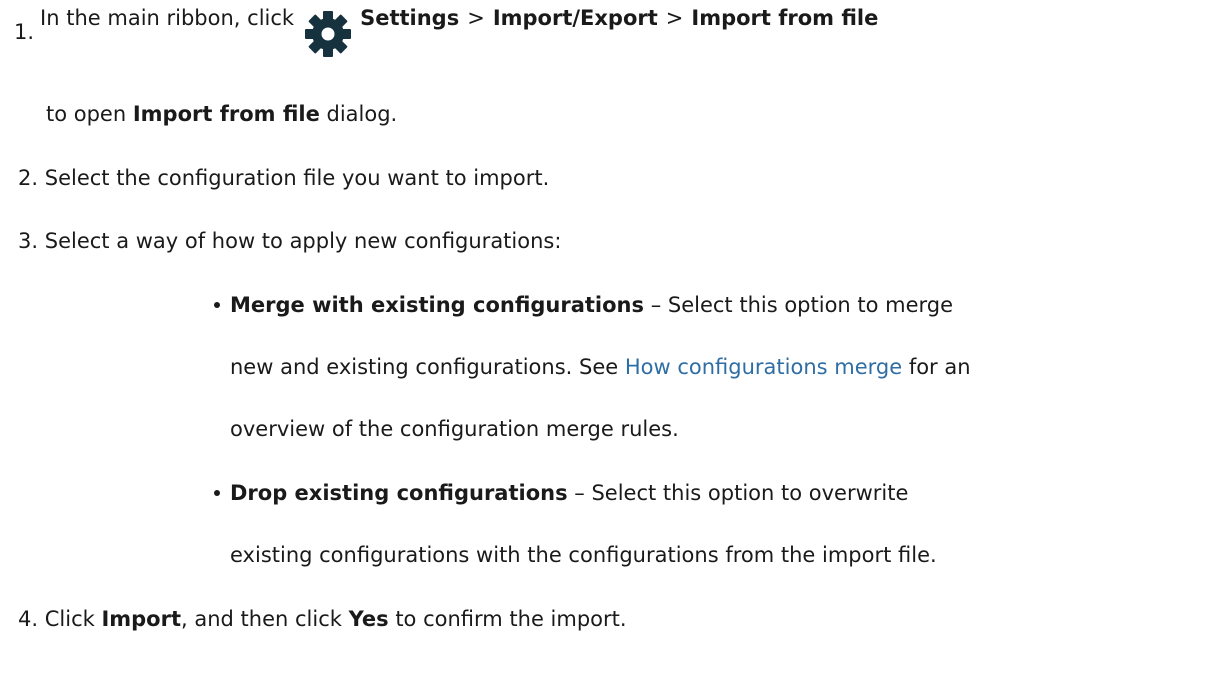  What do you see at coordinates (368, 619) in the screenshot?
I see `step-4-bold-yes: Yes` at bounding box center [368, 619].